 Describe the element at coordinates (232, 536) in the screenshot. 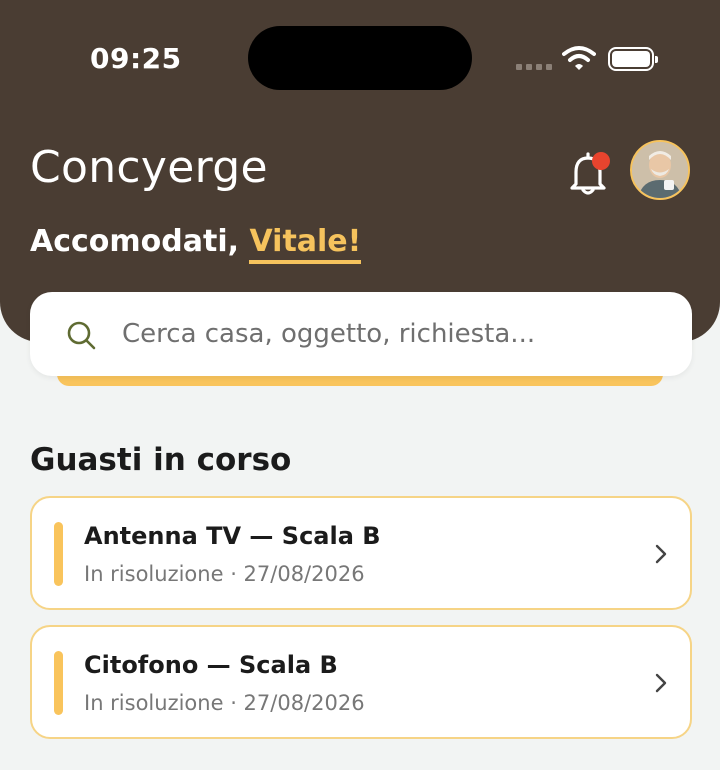

I see `fault-title: Antenna TV — Scala B` at that location.